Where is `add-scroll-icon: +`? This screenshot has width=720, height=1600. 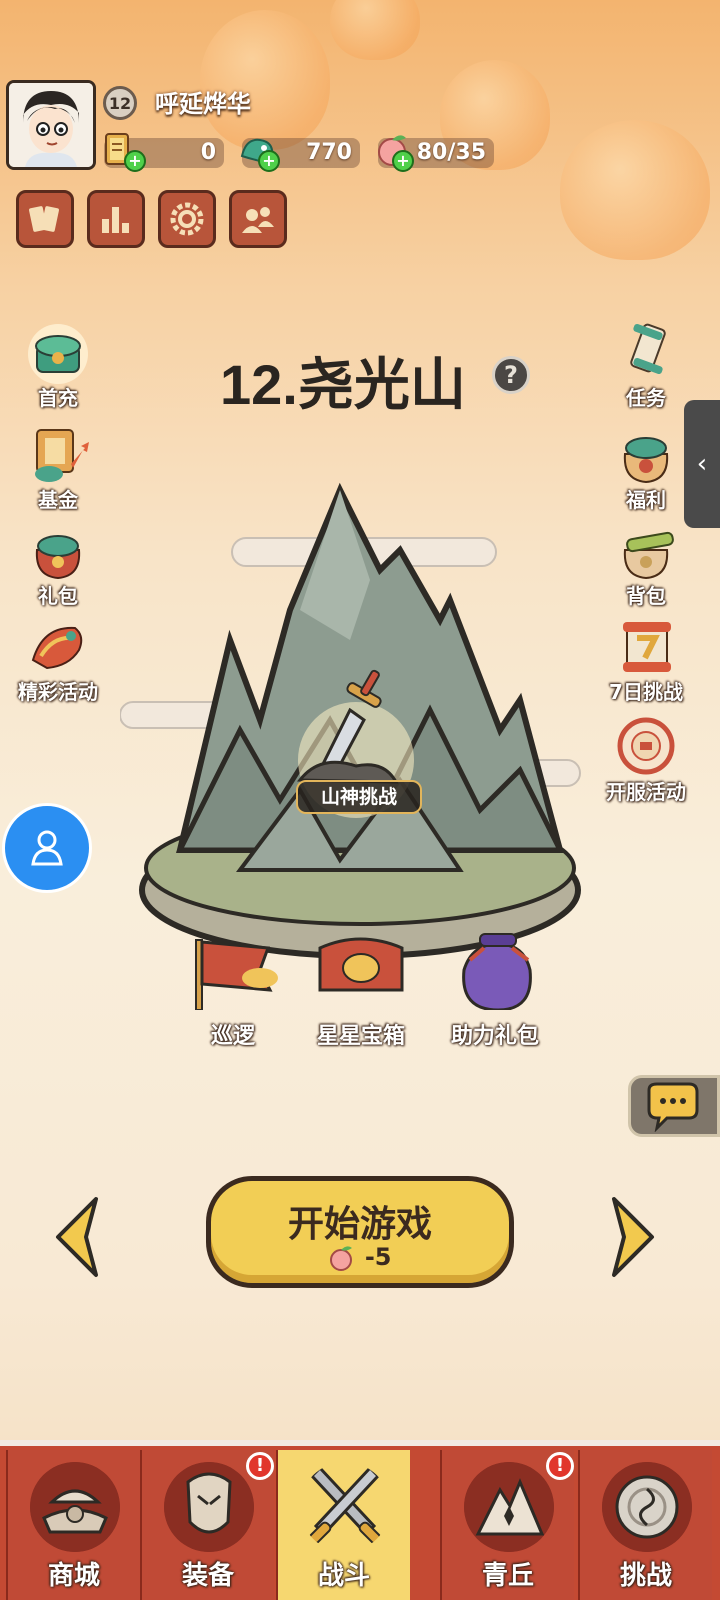 add-scroll-icon: + is located at coordinates (135, 161).